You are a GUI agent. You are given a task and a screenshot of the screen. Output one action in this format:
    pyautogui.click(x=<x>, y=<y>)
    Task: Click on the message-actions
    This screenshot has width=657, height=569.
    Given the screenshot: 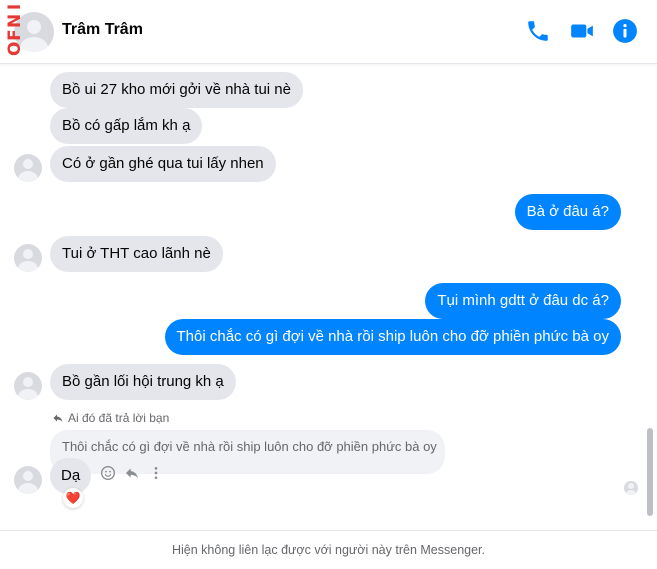 What is the action you would take?
    pyautogui.click(x=132, y=473)
    